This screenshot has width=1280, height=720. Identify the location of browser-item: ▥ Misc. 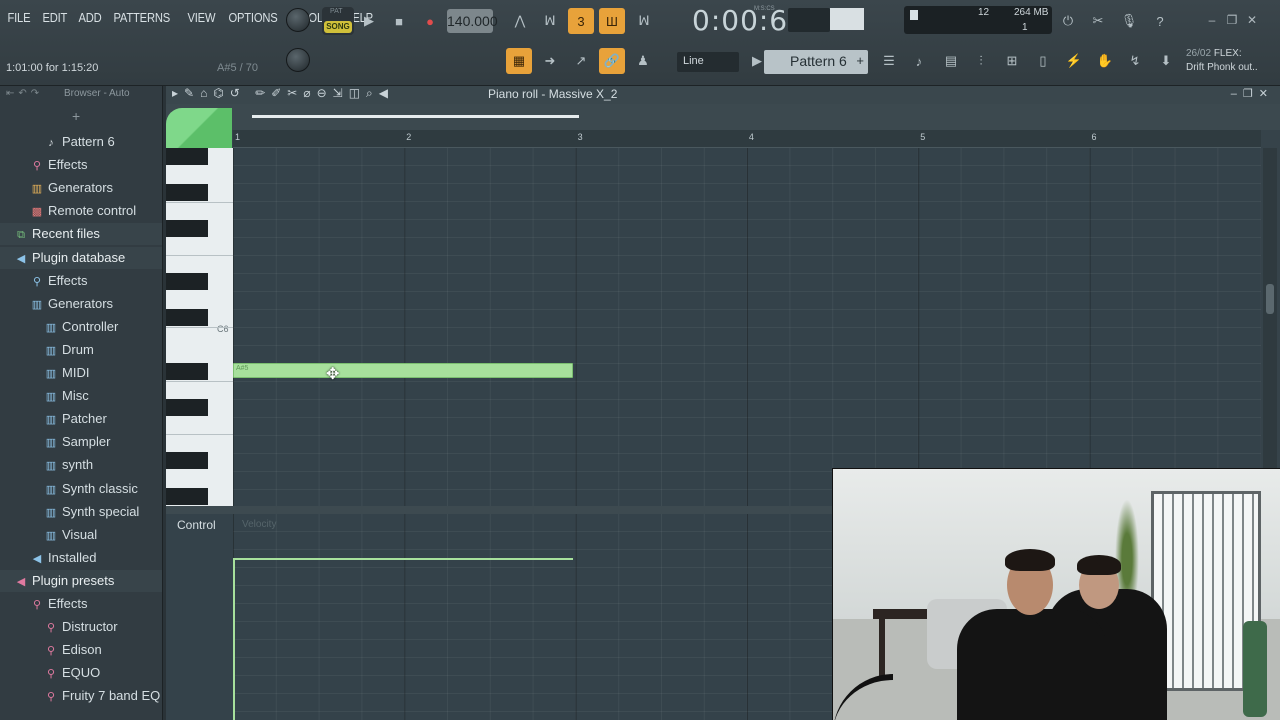
(81, 396).